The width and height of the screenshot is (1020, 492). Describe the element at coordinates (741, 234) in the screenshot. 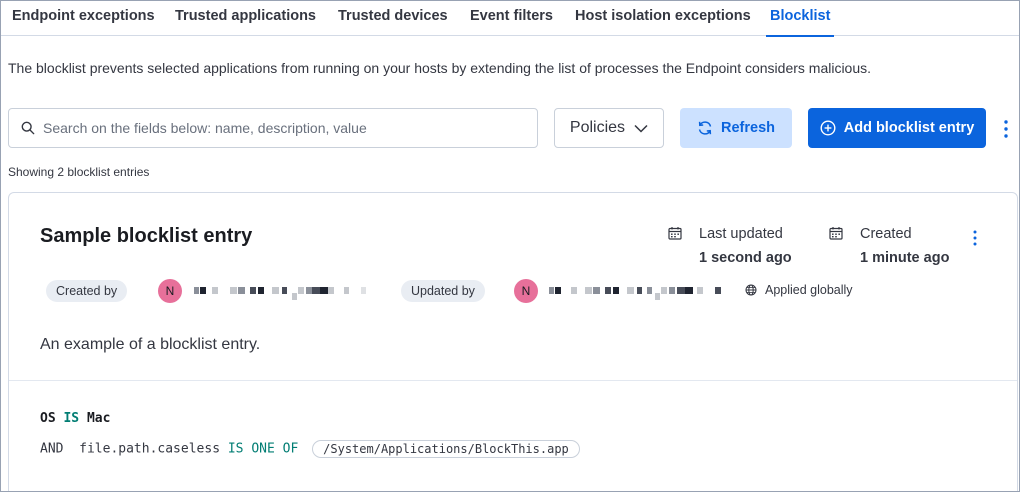

I see `last-updated-label: Last updated` at that location.